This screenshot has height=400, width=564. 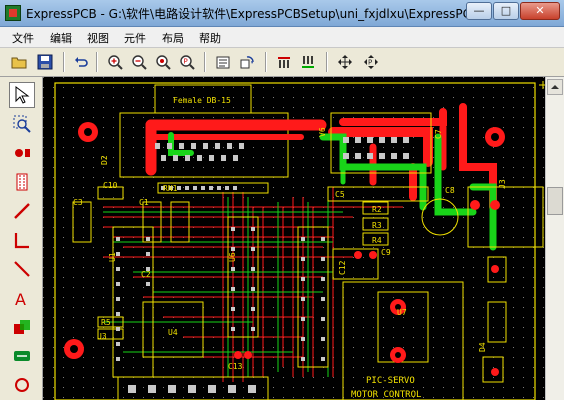 What do you see at coordinates (402, 312) in the screenshot?
I see `label-u7: U7` at bounding box center [402, 312].